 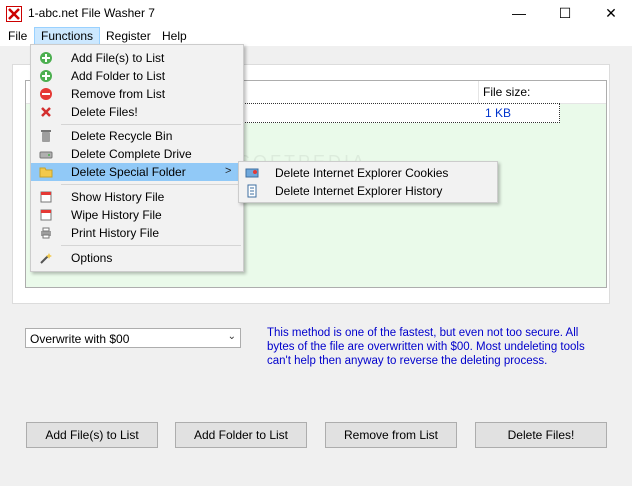 What do you see at coordinates (14, 14) in the screenshot?
I see `app-logo-icon` at bounding box center [14, 14].